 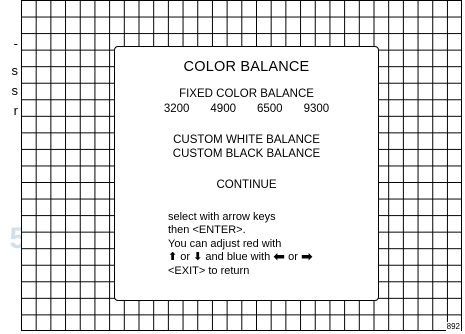 What do you see at coordinates (246, 185) in the screenshot?
I see `continue-item: CONTINUE` at bounding box center [246, 185].